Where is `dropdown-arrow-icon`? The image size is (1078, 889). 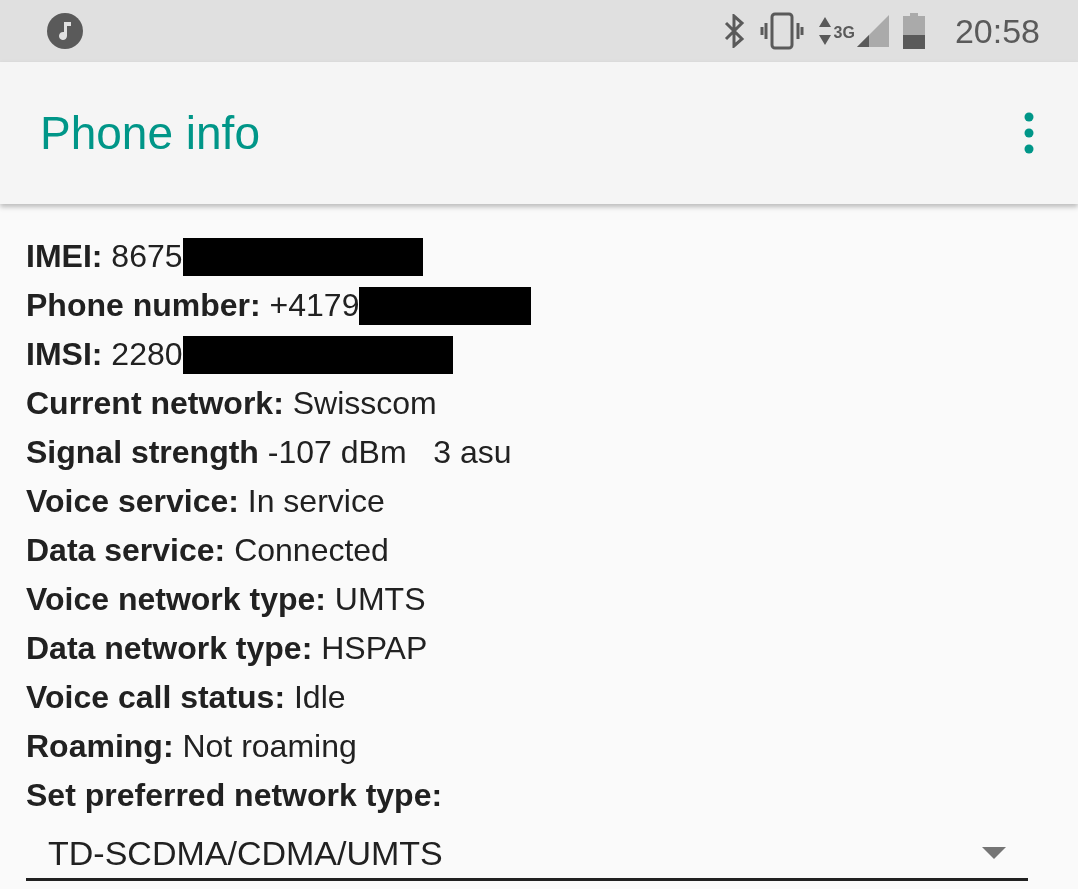
dropdown-arrow-icon is located at coordinates (994, 853).